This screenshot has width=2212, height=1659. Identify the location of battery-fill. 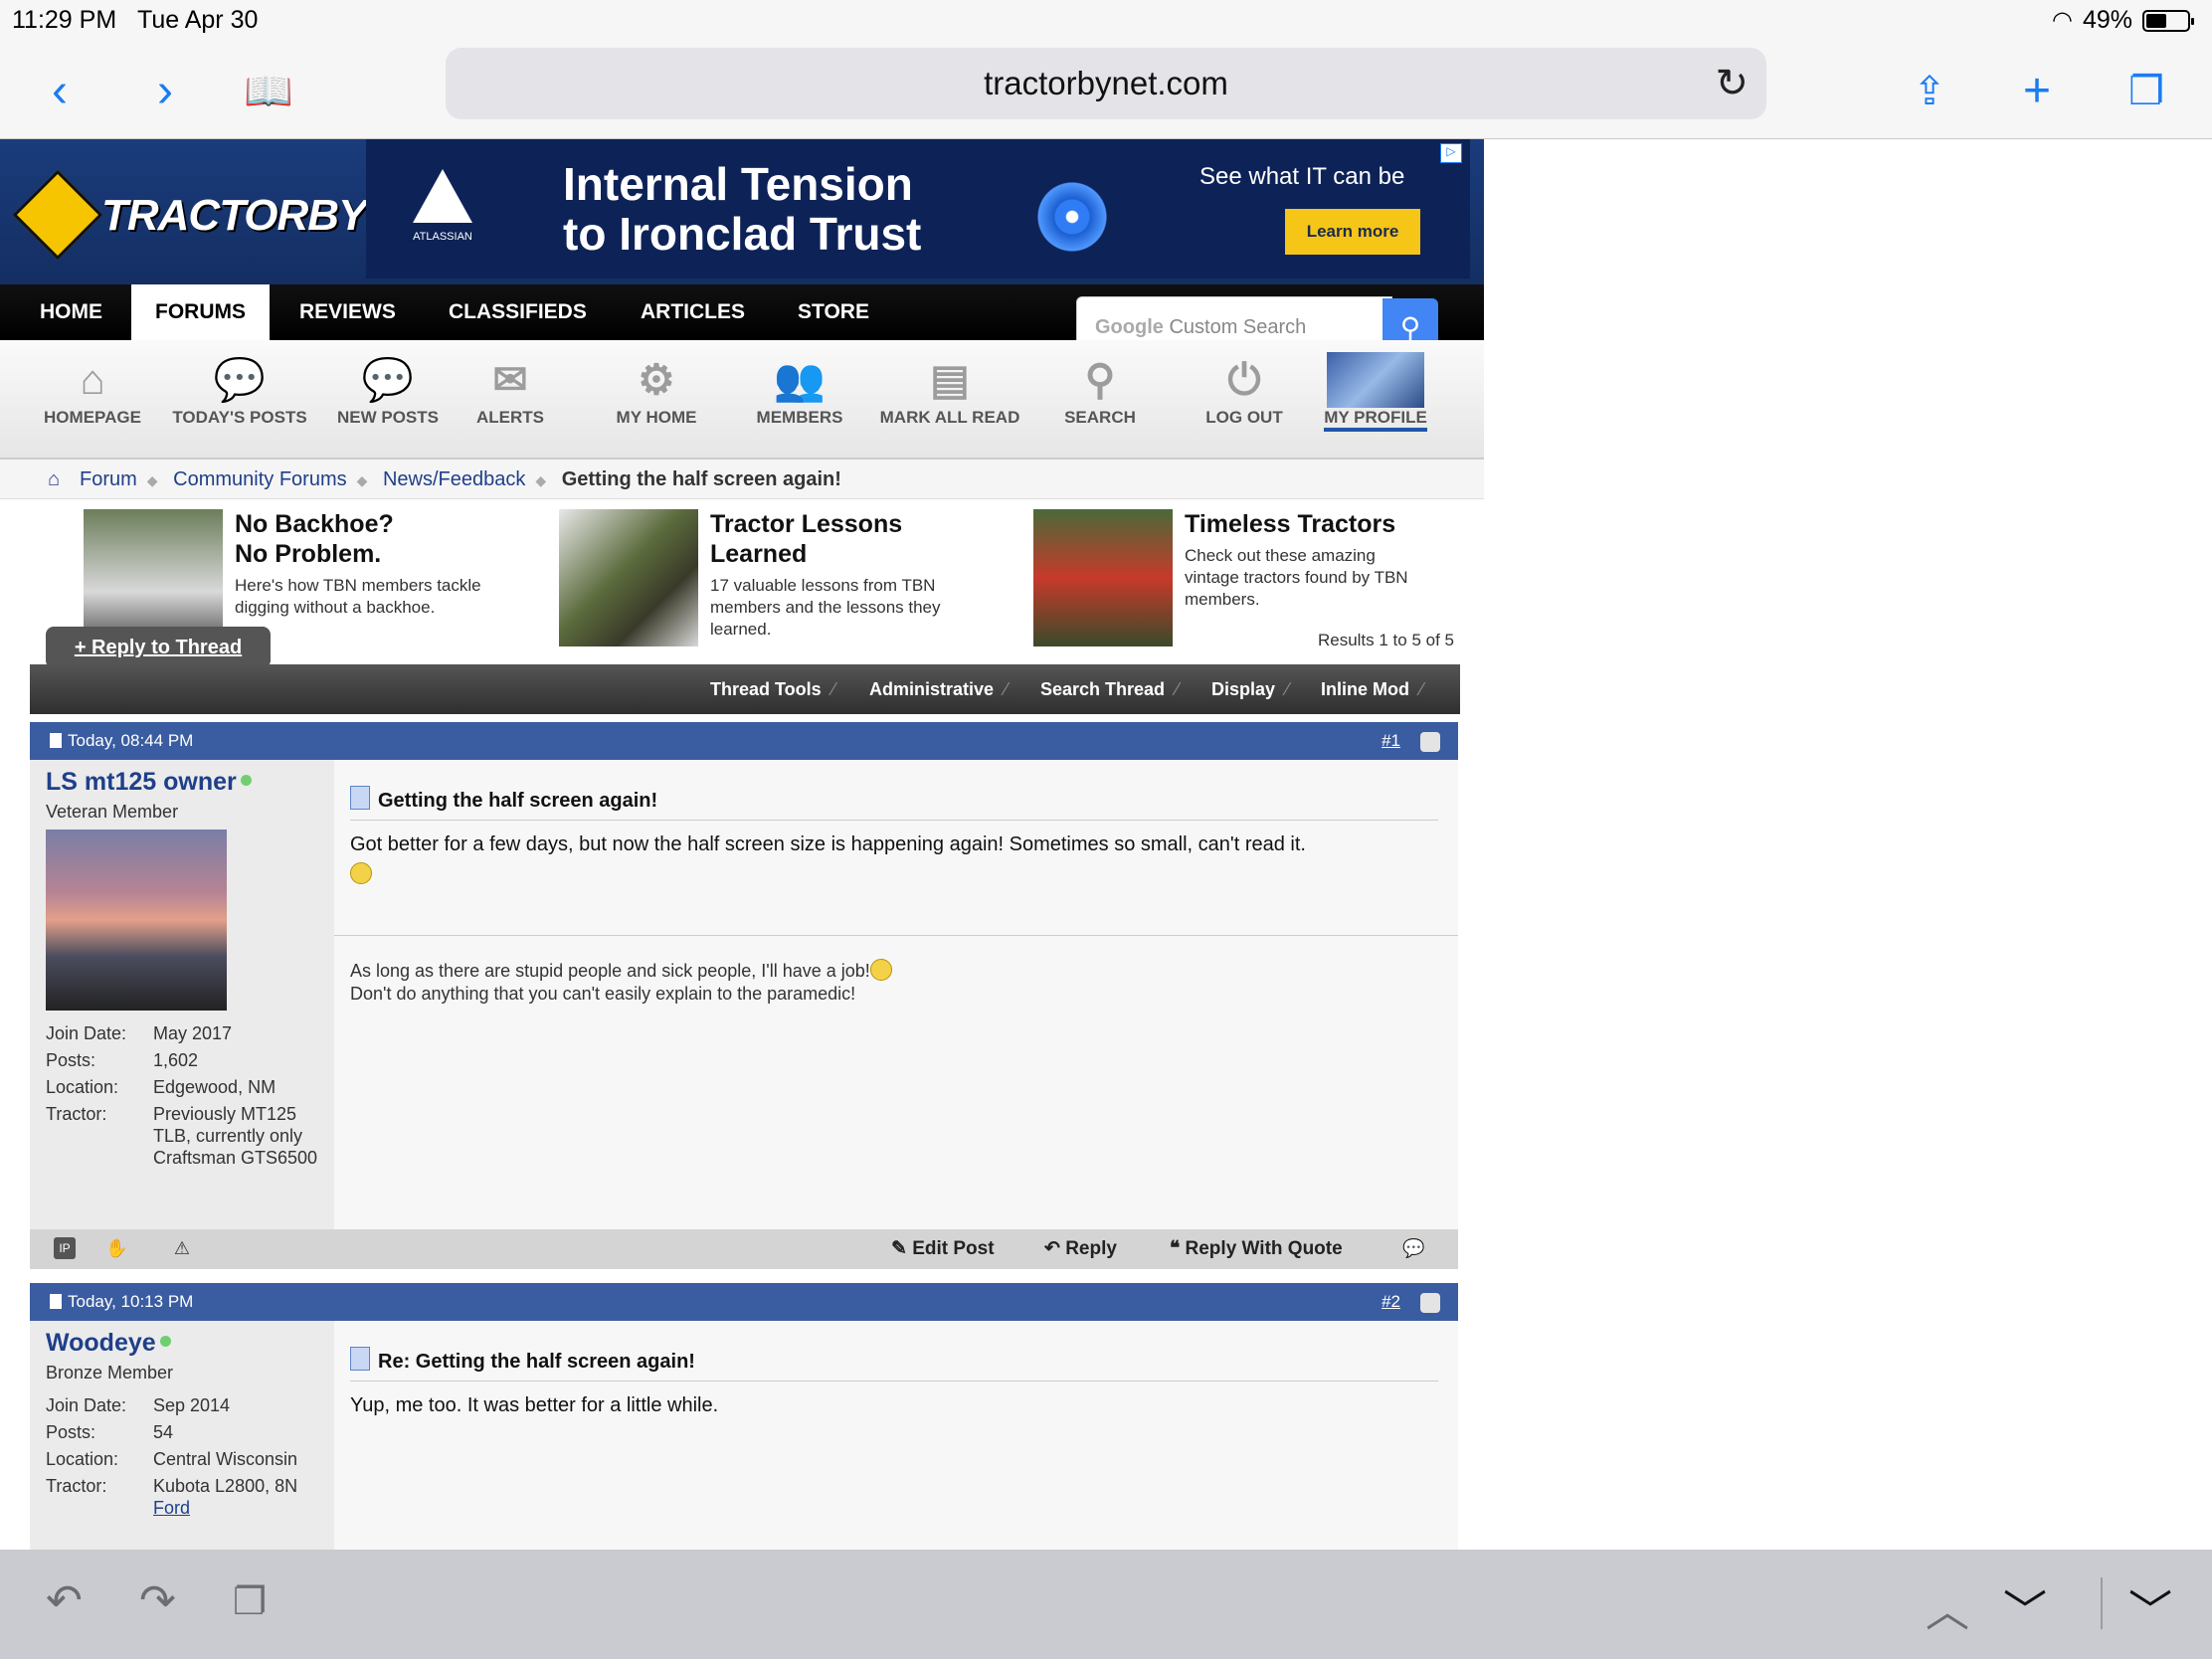
(2156, 20).